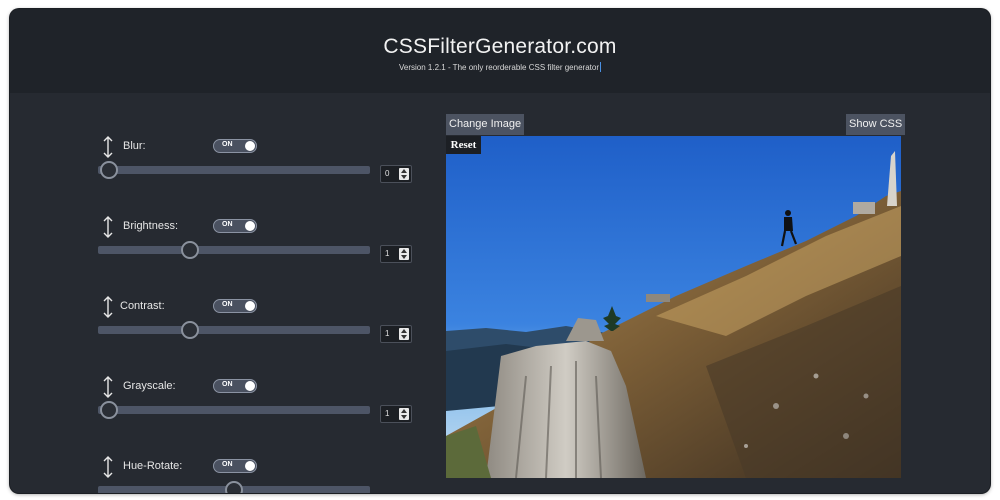 This screenshot has height=500, width=1000. Describe the element at coordinates (134, 146) in the screenshot. I see `filter-label: Blur:` at that location.